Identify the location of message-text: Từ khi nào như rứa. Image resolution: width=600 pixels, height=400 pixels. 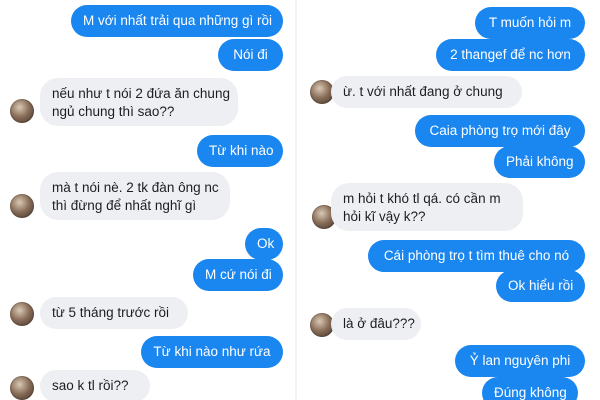
(212, 351).